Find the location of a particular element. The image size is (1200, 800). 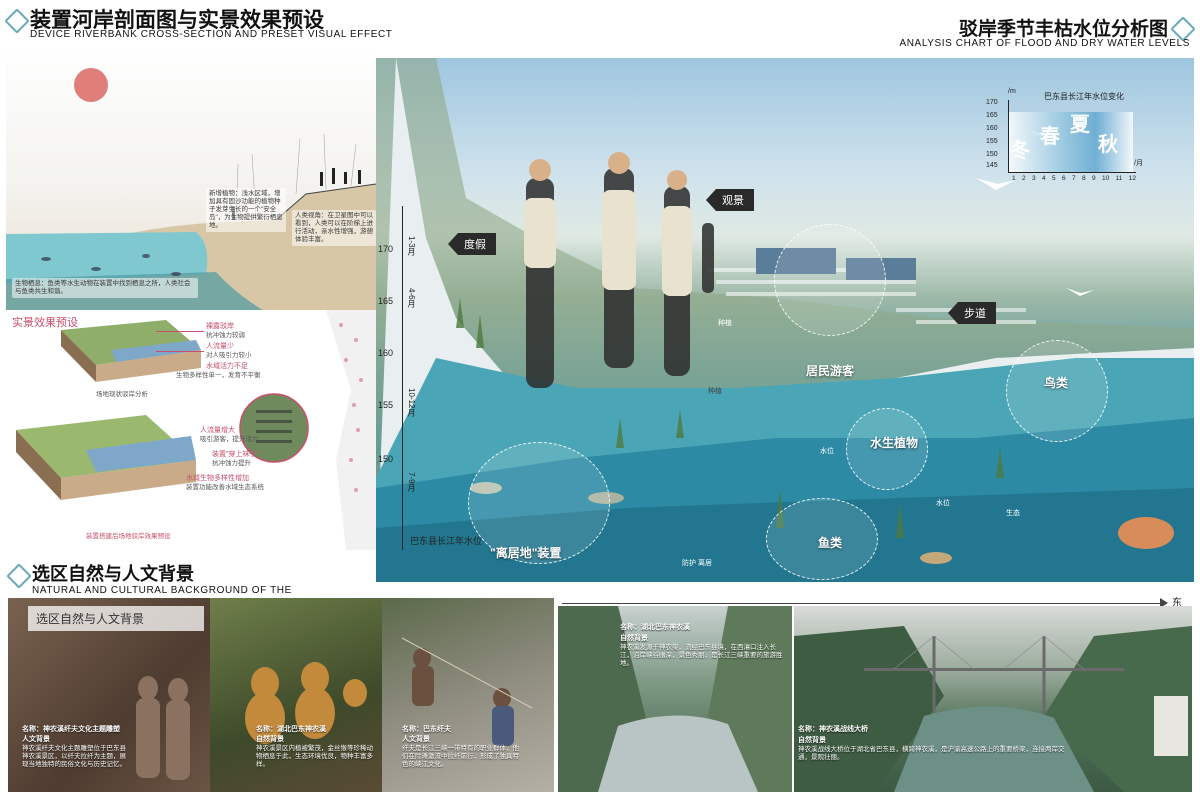

inset-season: 春 is located at coordinates (1050, 137).